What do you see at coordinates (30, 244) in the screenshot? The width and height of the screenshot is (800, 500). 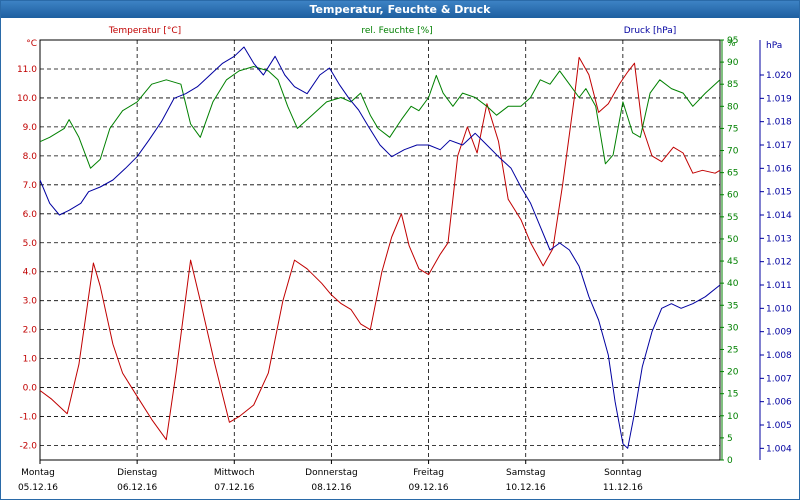 I see `temp-tick-label: 5.0` at bounding box center [30, 244].